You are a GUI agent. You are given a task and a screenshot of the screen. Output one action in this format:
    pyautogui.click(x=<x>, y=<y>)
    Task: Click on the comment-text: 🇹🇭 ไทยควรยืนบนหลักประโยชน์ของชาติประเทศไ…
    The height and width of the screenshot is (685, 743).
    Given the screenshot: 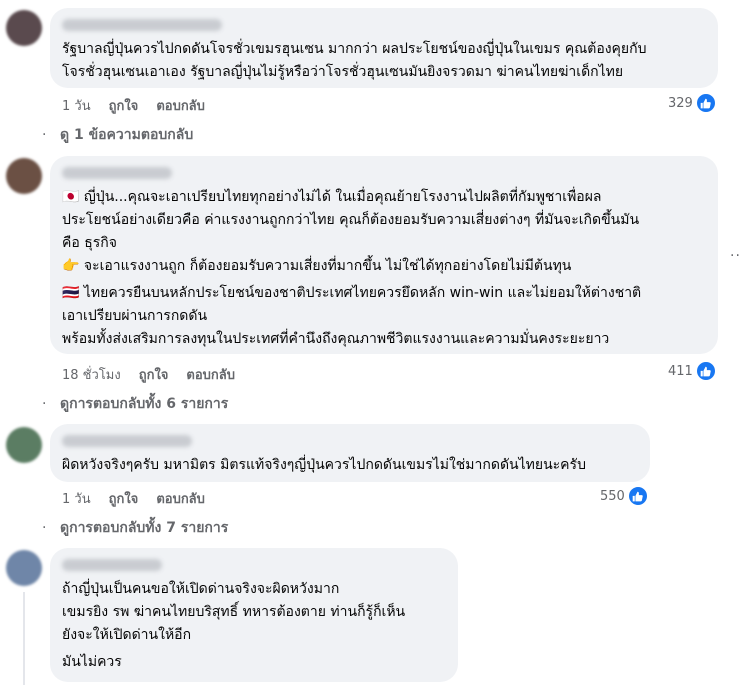 What is the action you would take?
    pyautogui.click(x=352, y=316)
    